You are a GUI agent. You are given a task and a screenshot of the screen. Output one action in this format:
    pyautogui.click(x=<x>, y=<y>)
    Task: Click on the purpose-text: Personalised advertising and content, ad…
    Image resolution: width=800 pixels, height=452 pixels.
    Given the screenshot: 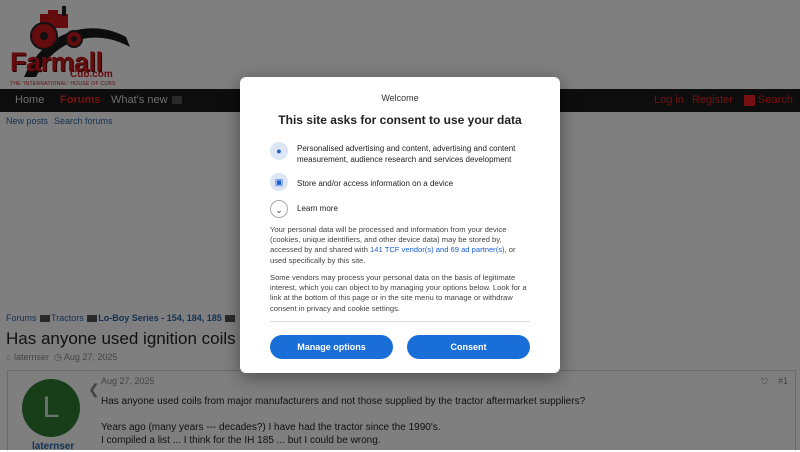 What is the action you would take?
    pyautogui.click(x=406, y=154)
    